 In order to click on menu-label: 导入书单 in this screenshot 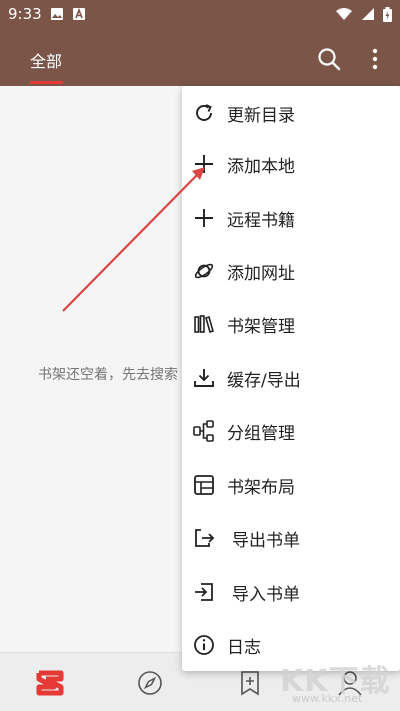, I will do `click(266, 594)`.